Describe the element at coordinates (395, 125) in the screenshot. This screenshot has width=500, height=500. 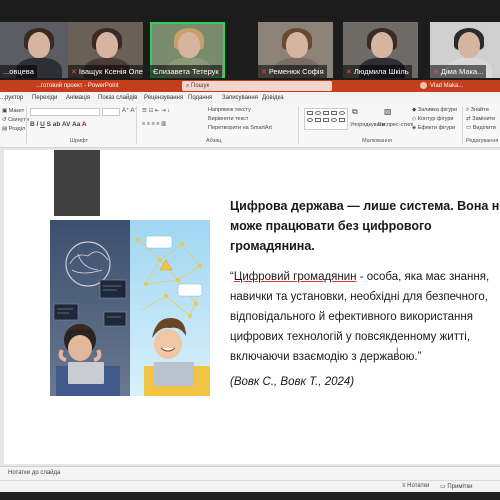
I see `quick-styles-button: Експрес-стилі` at that location.